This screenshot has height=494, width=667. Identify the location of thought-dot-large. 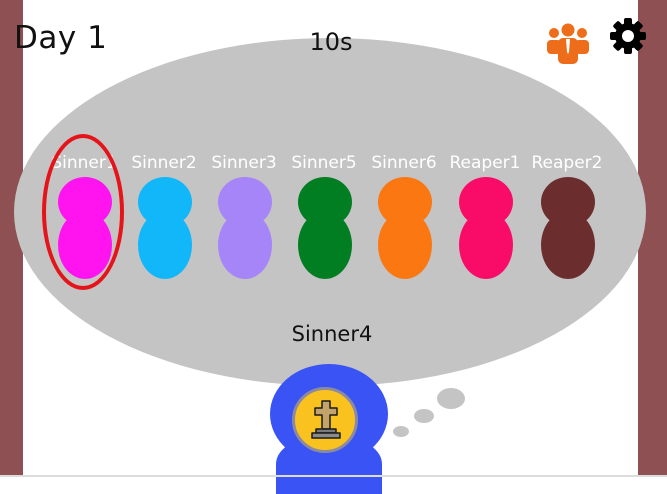
(451, 398).